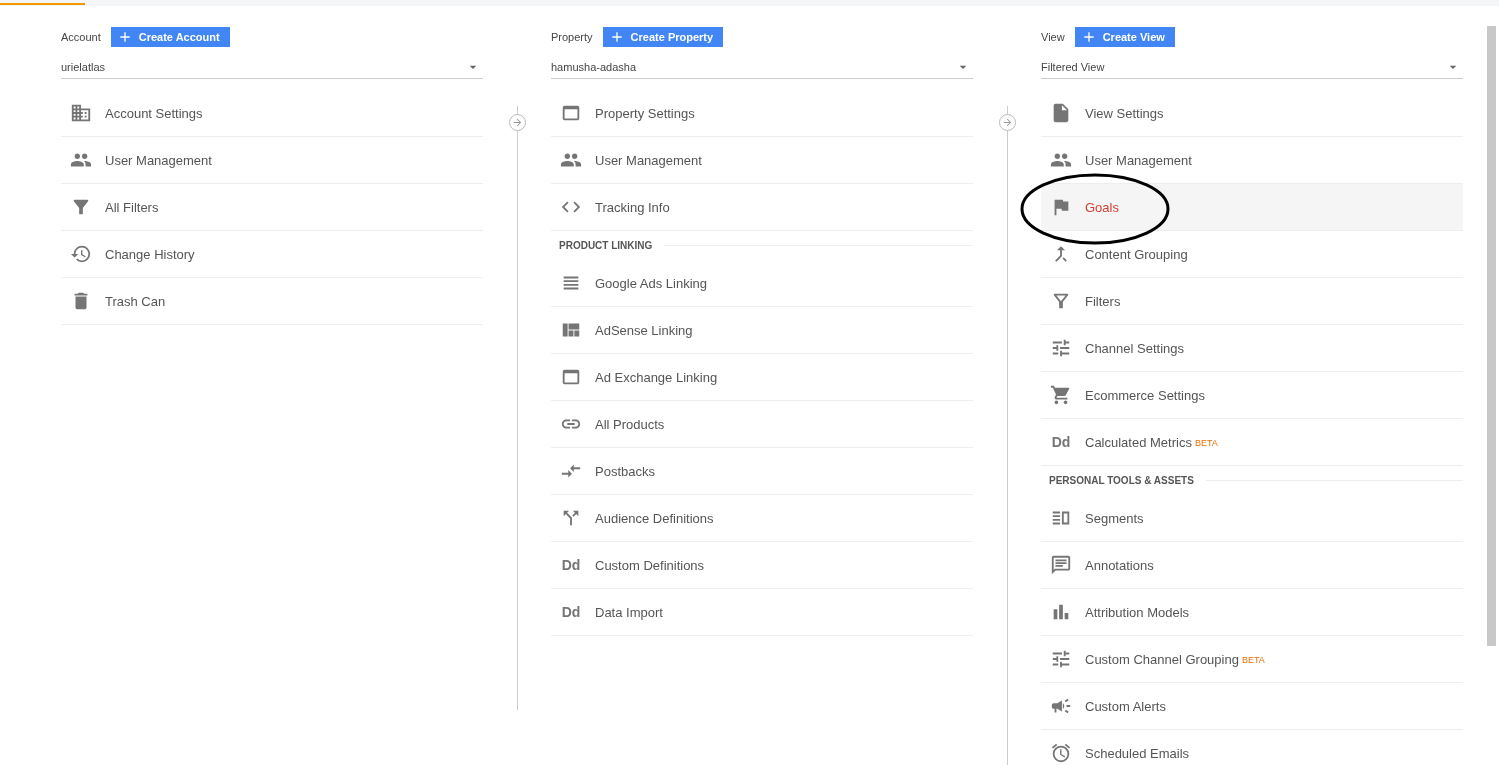  I want to click on menu-item: Channel Settings, so click(1252, 348).